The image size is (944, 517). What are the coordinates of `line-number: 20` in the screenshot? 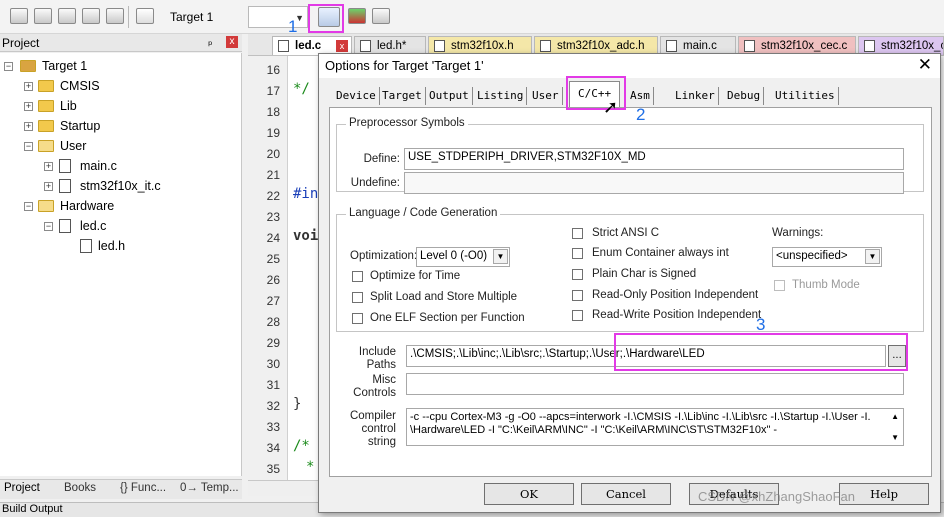 It's located at (273, 154).